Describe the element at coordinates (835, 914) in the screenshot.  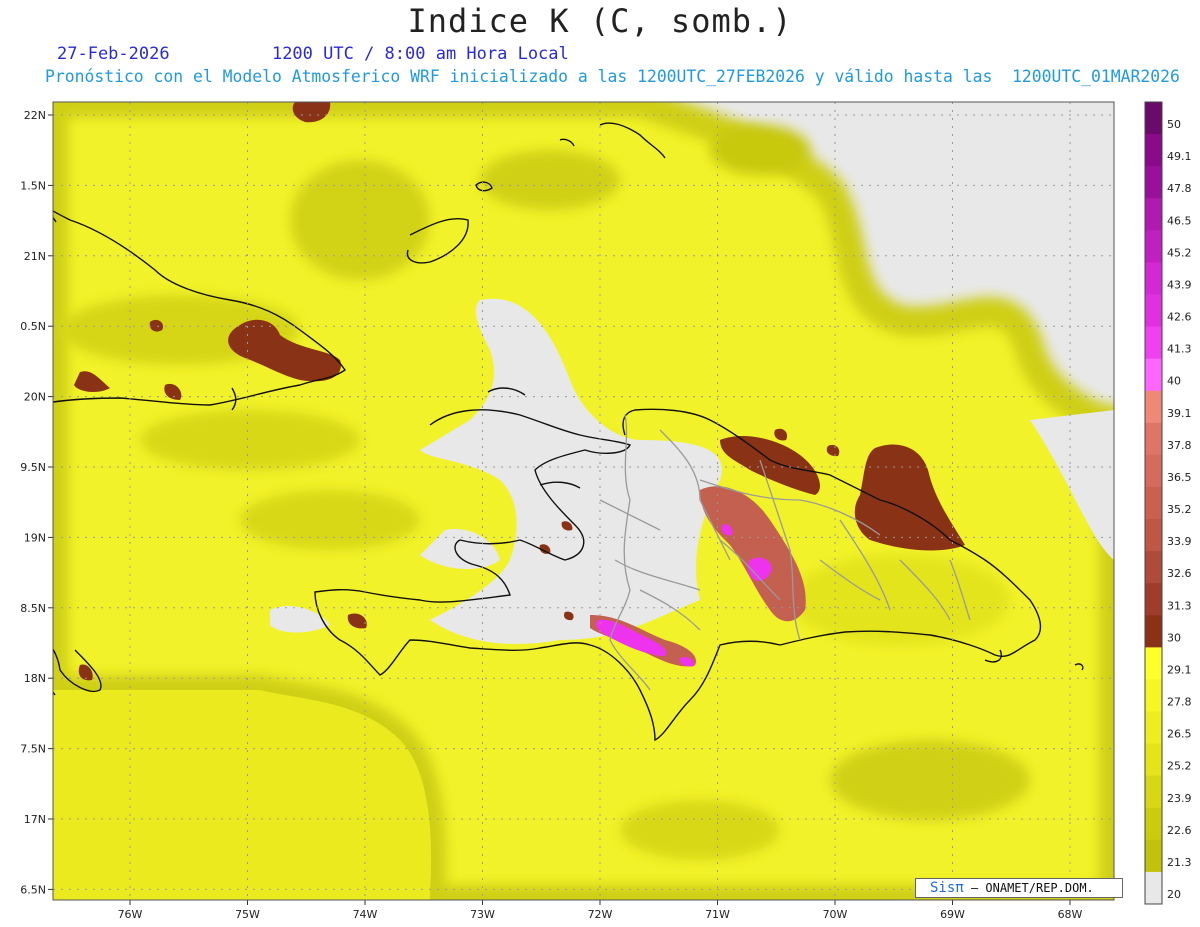
I see `lon-label: 70W` at that location.